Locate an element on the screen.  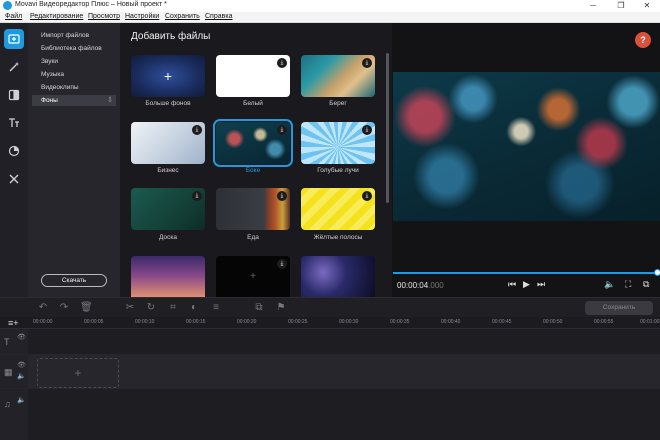
category-backgrounds-label: Фоны is located at coordinates (49, 100).